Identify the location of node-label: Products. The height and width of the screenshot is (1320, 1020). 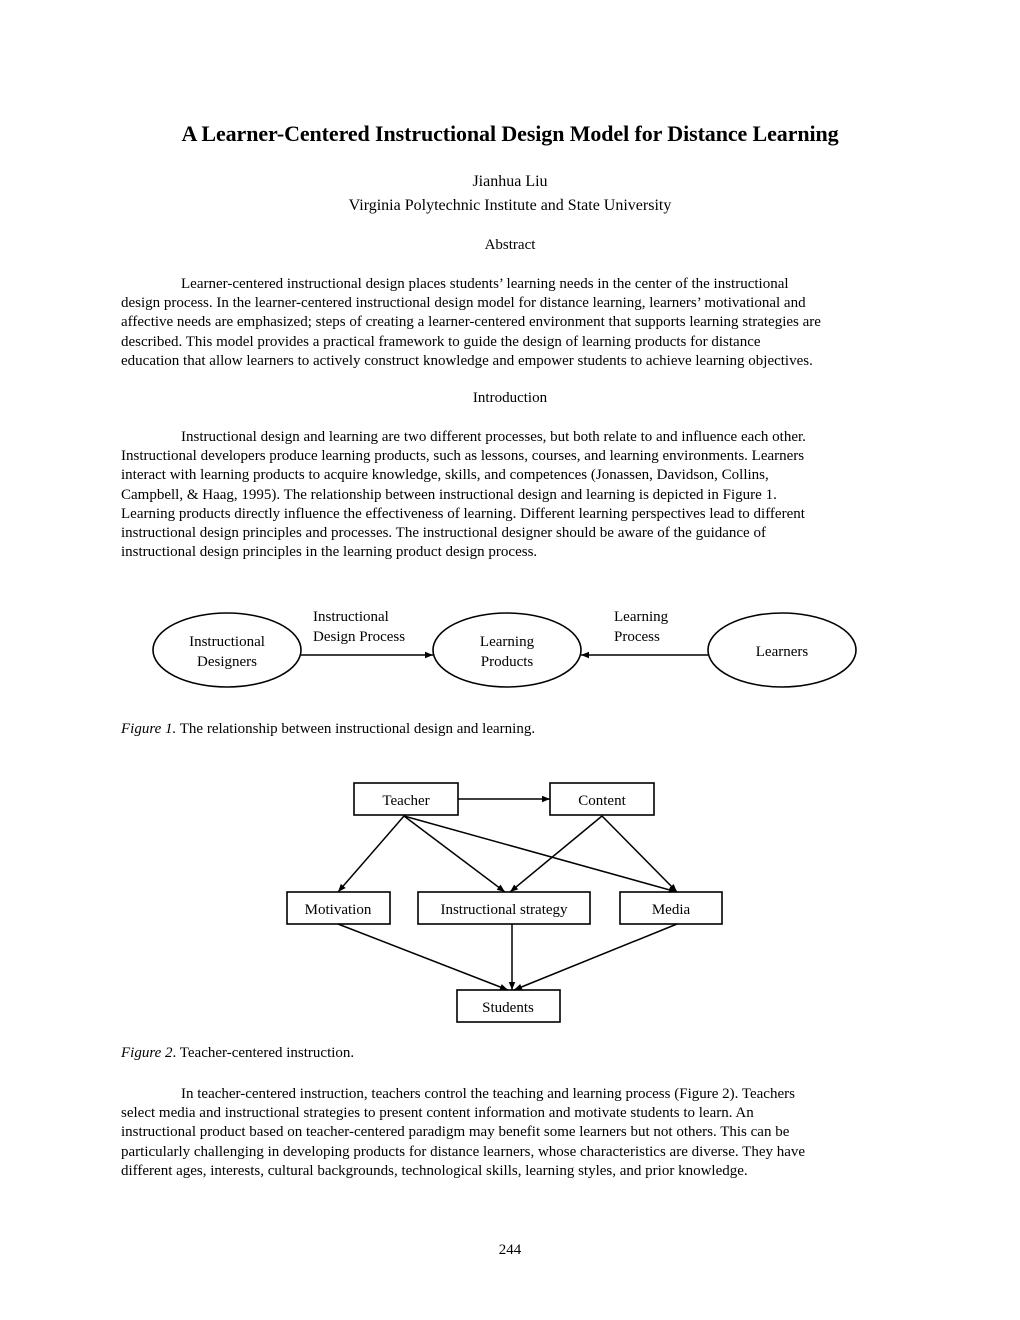
(507, 662).